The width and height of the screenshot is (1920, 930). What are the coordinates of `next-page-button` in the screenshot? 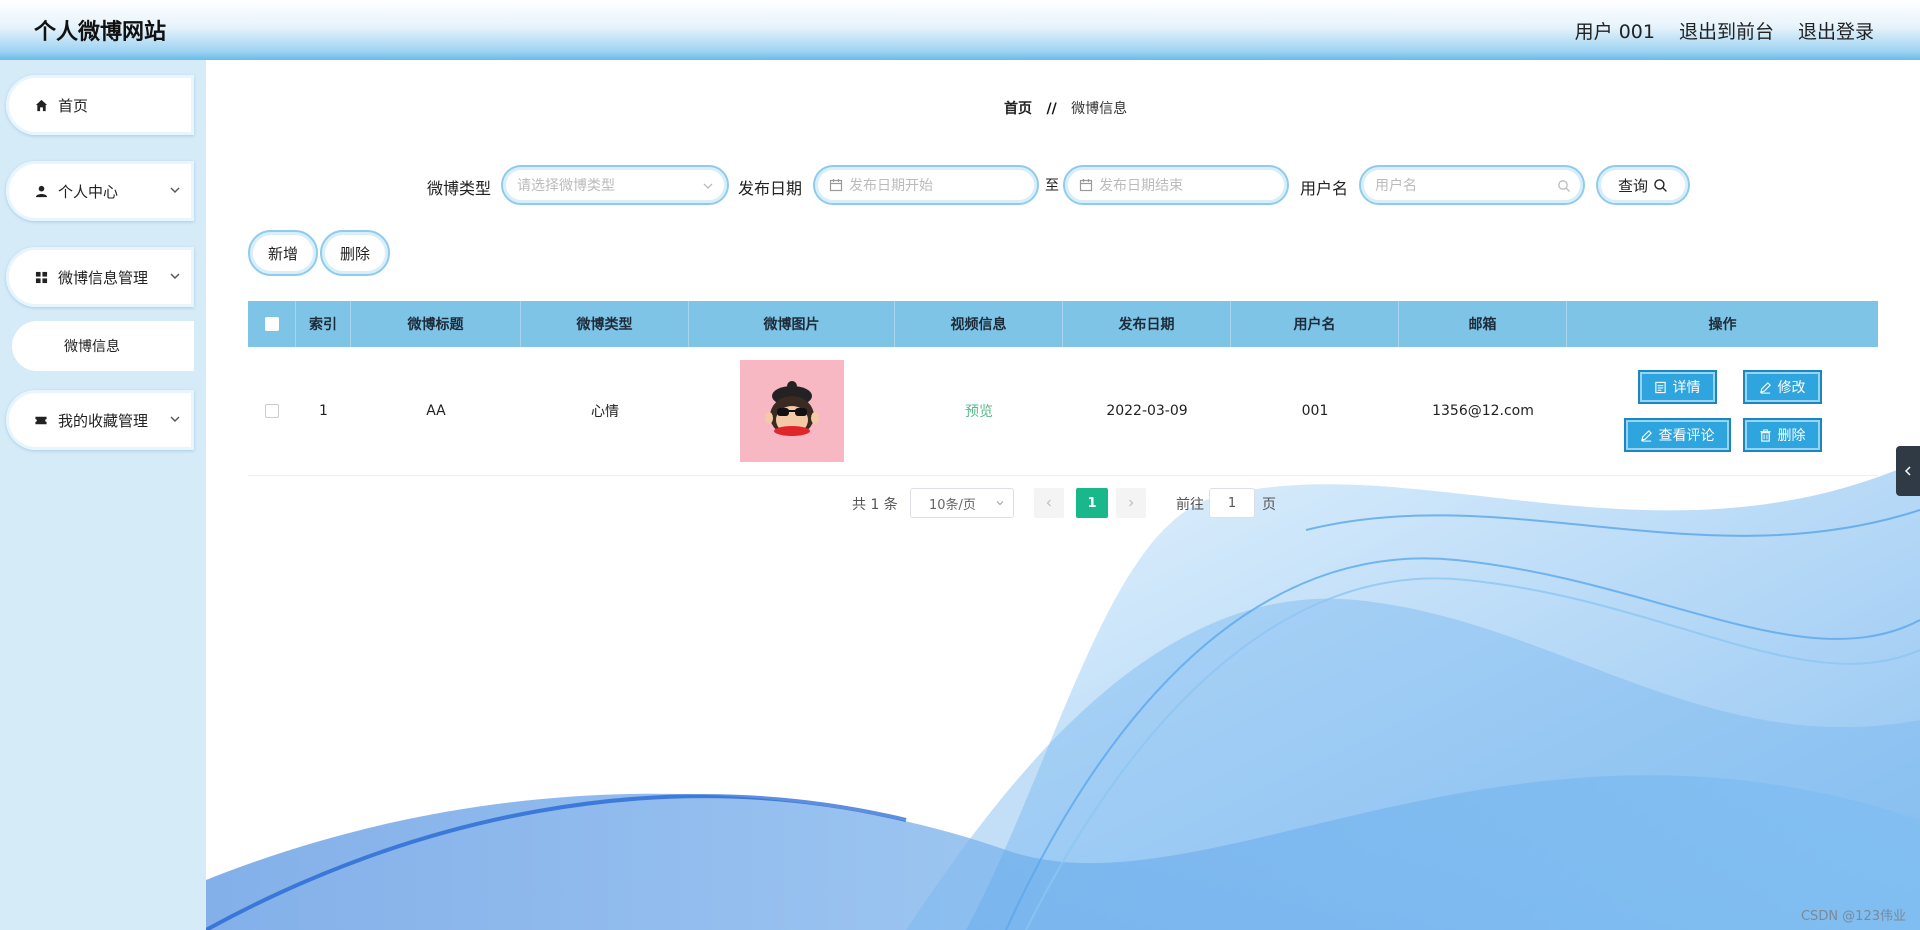 It's located at (1131, 503).